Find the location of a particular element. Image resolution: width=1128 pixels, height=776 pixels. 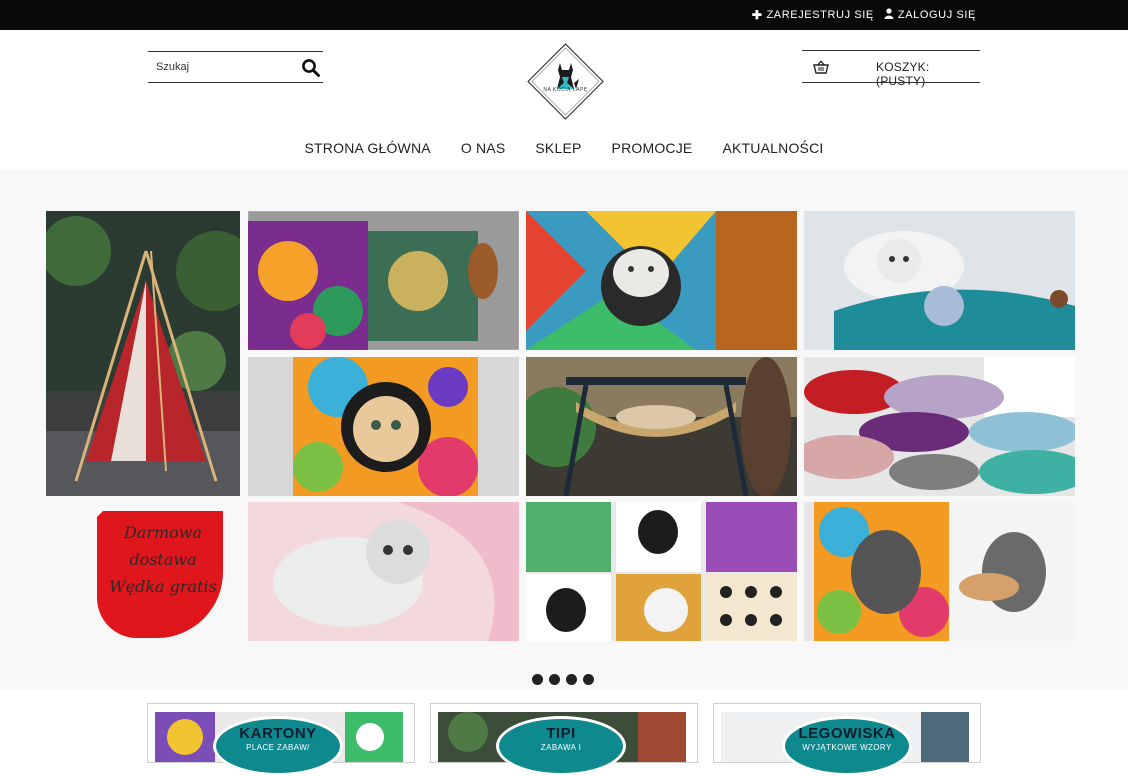

category-card-beds: LEGOWISKA WYJĄTKOWE WZORY is located at coordinates (847, 739).